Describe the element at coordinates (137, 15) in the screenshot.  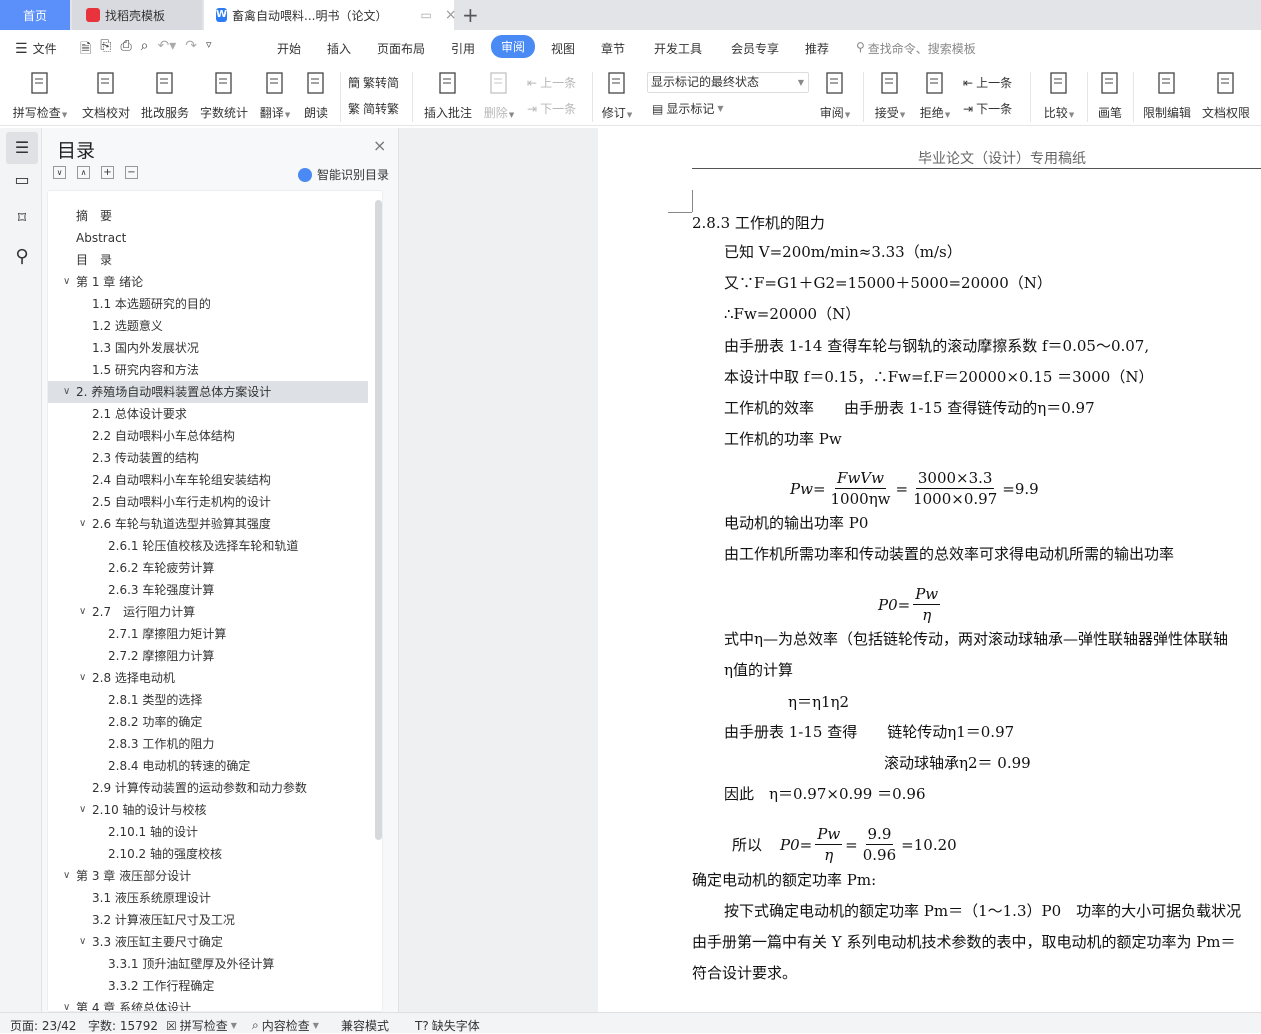
I see `tab-template: 找稻壳模板` at that location.